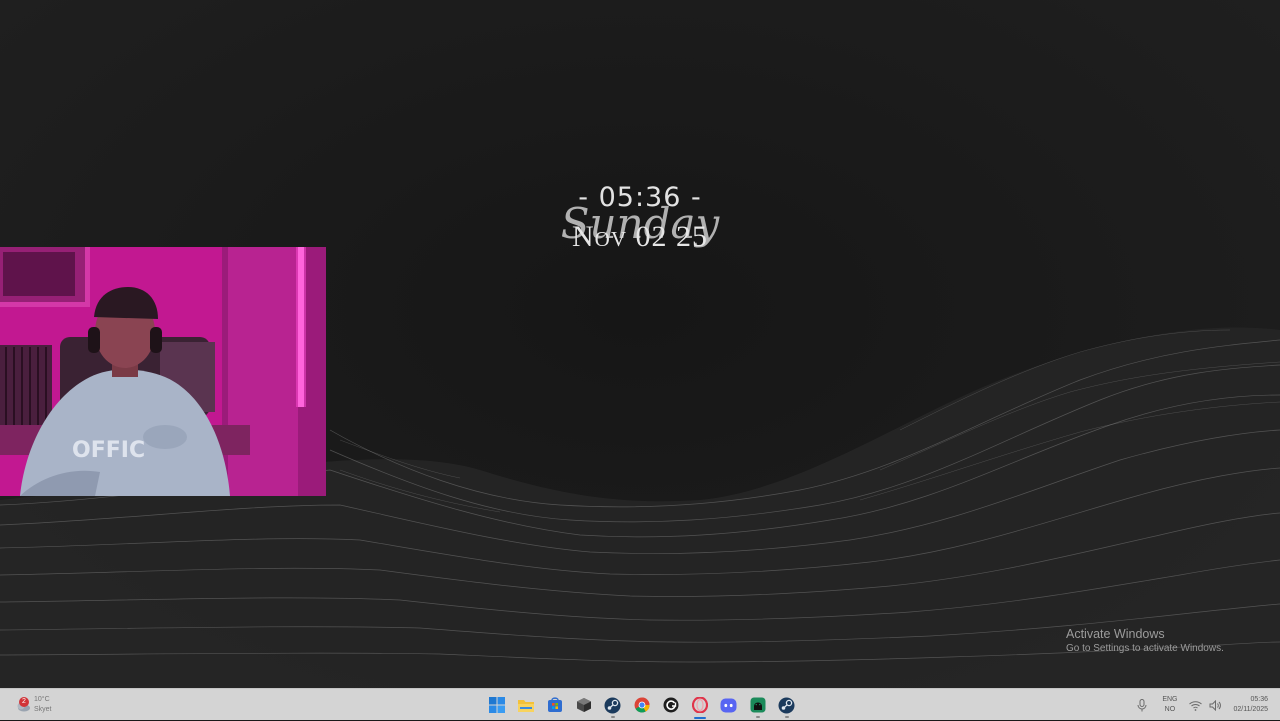  I want to click on weather-temperature: 10°C, so click(42, 699).